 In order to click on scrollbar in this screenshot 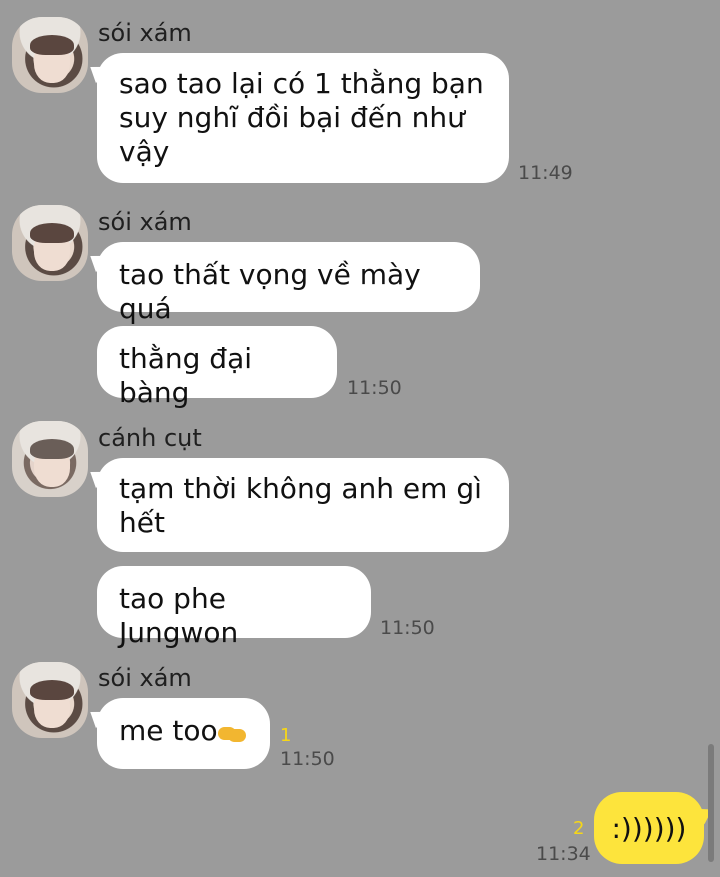, I will do `click(711, 803)`.